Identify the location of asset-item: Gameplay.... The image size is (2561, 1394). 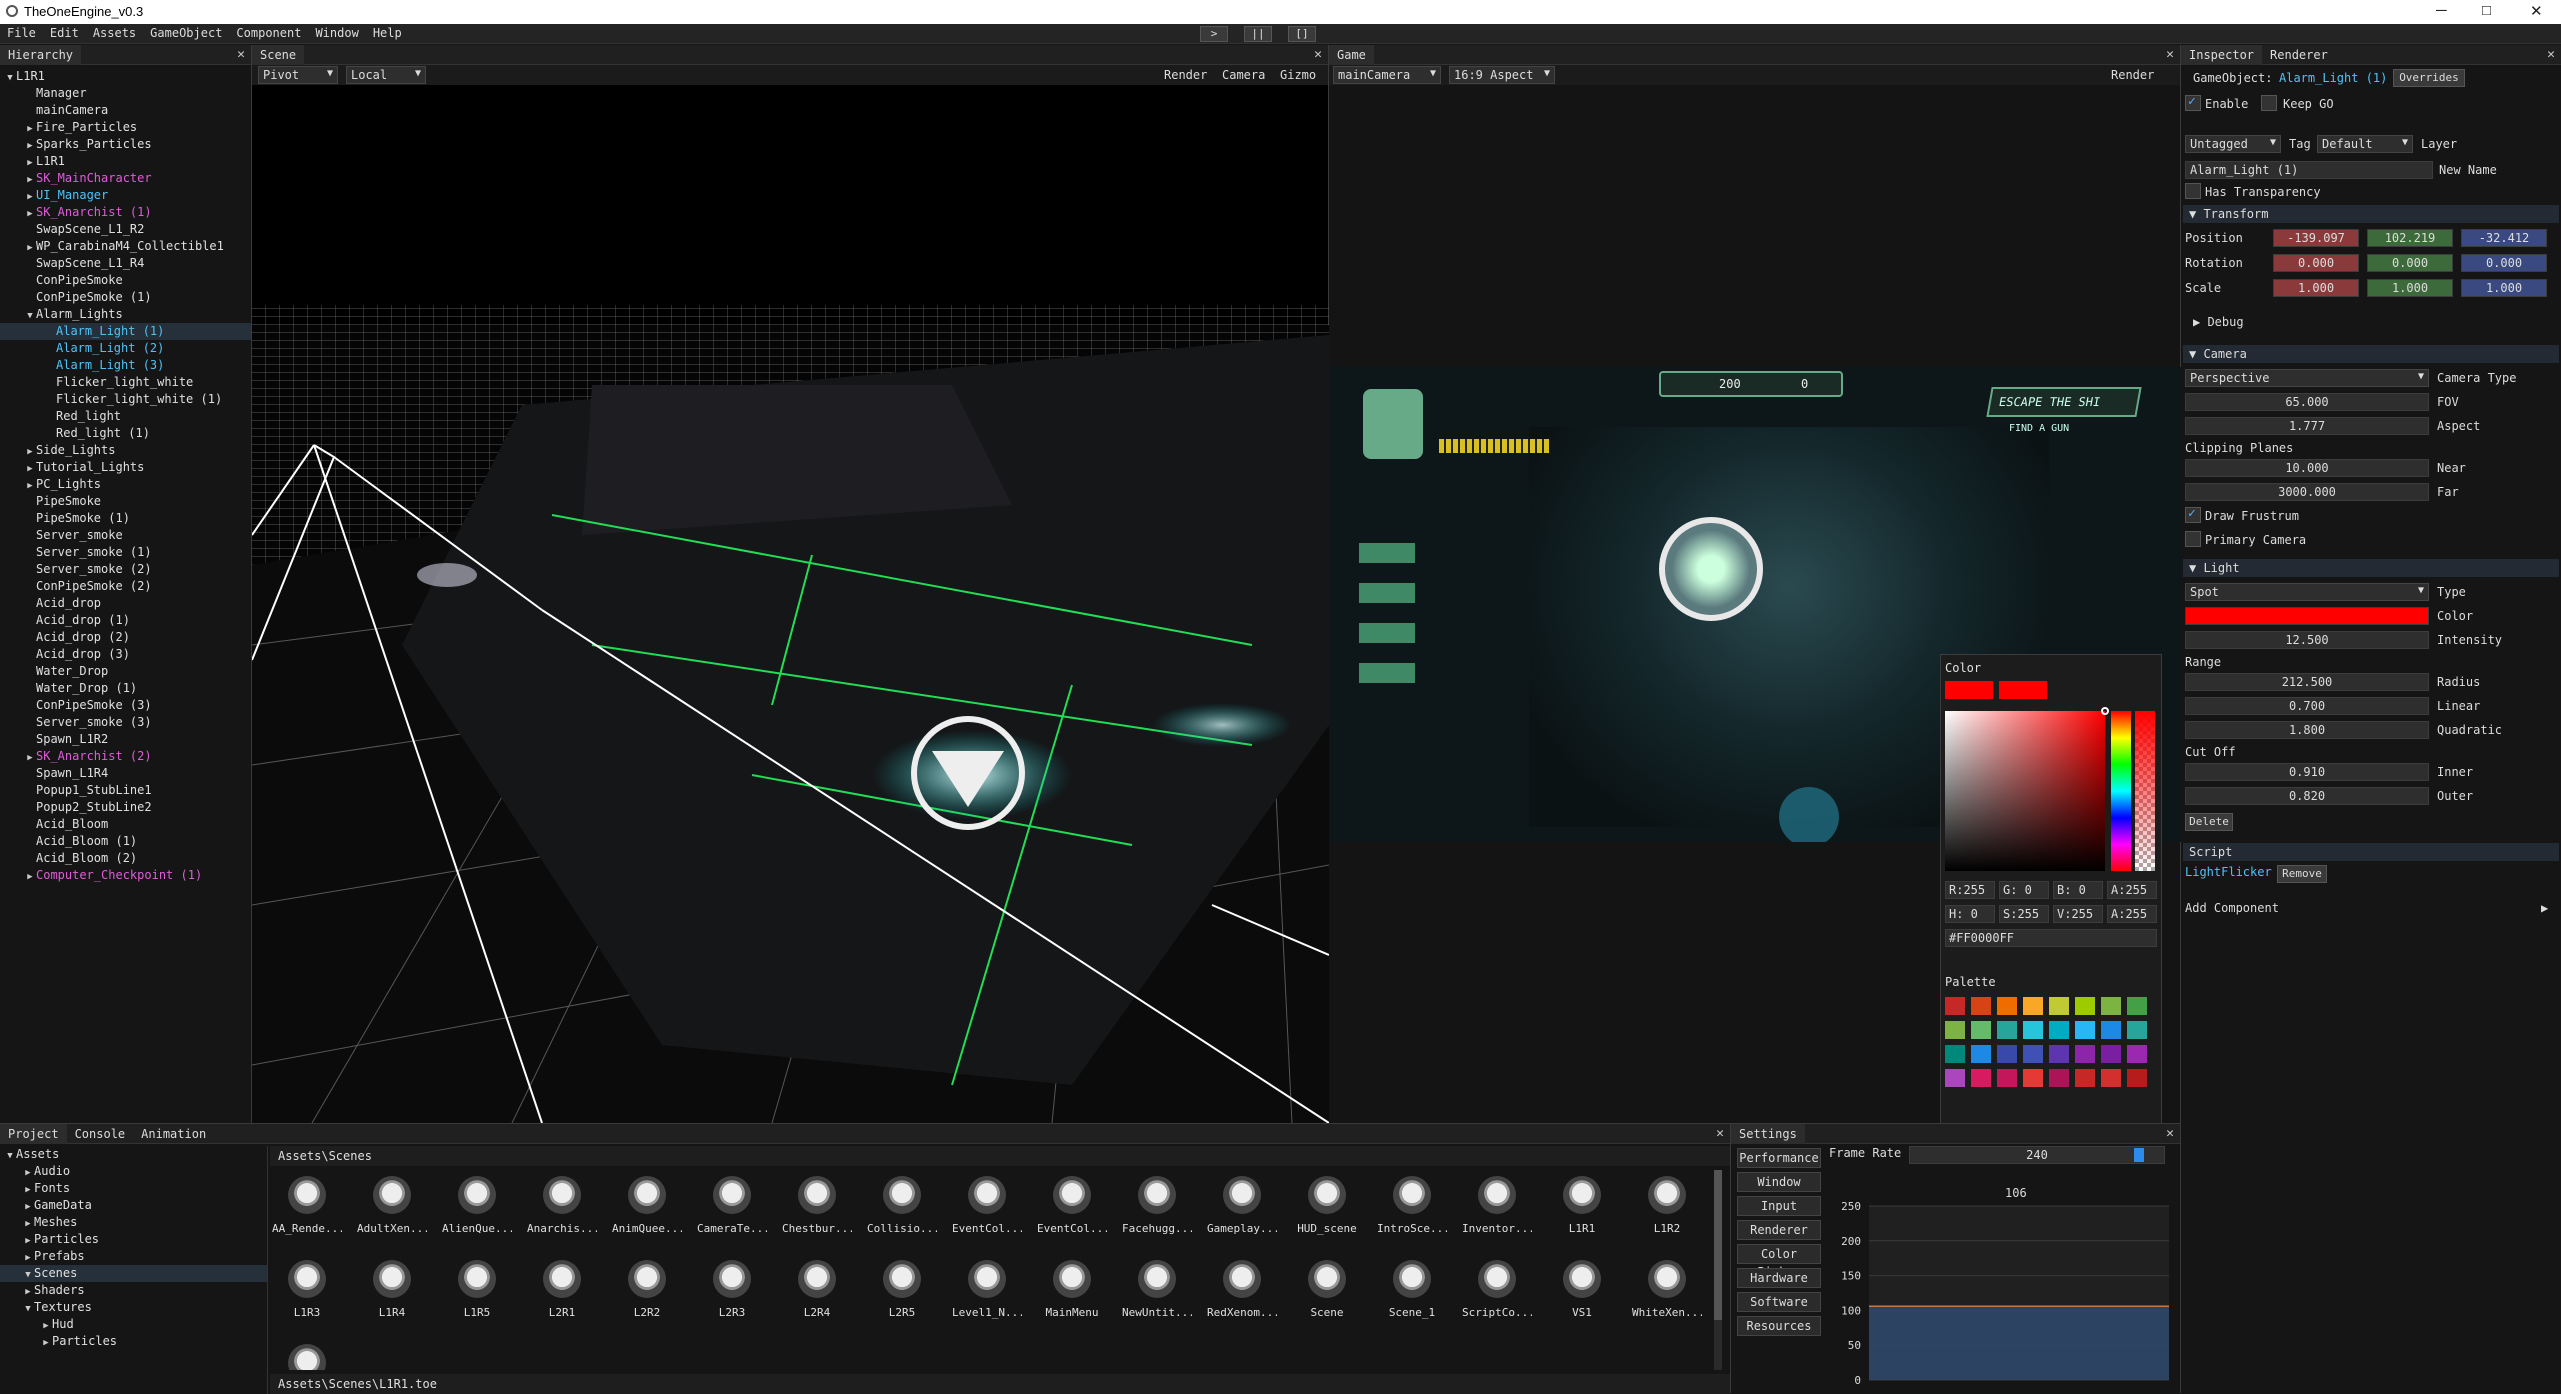
(1242, 1205).